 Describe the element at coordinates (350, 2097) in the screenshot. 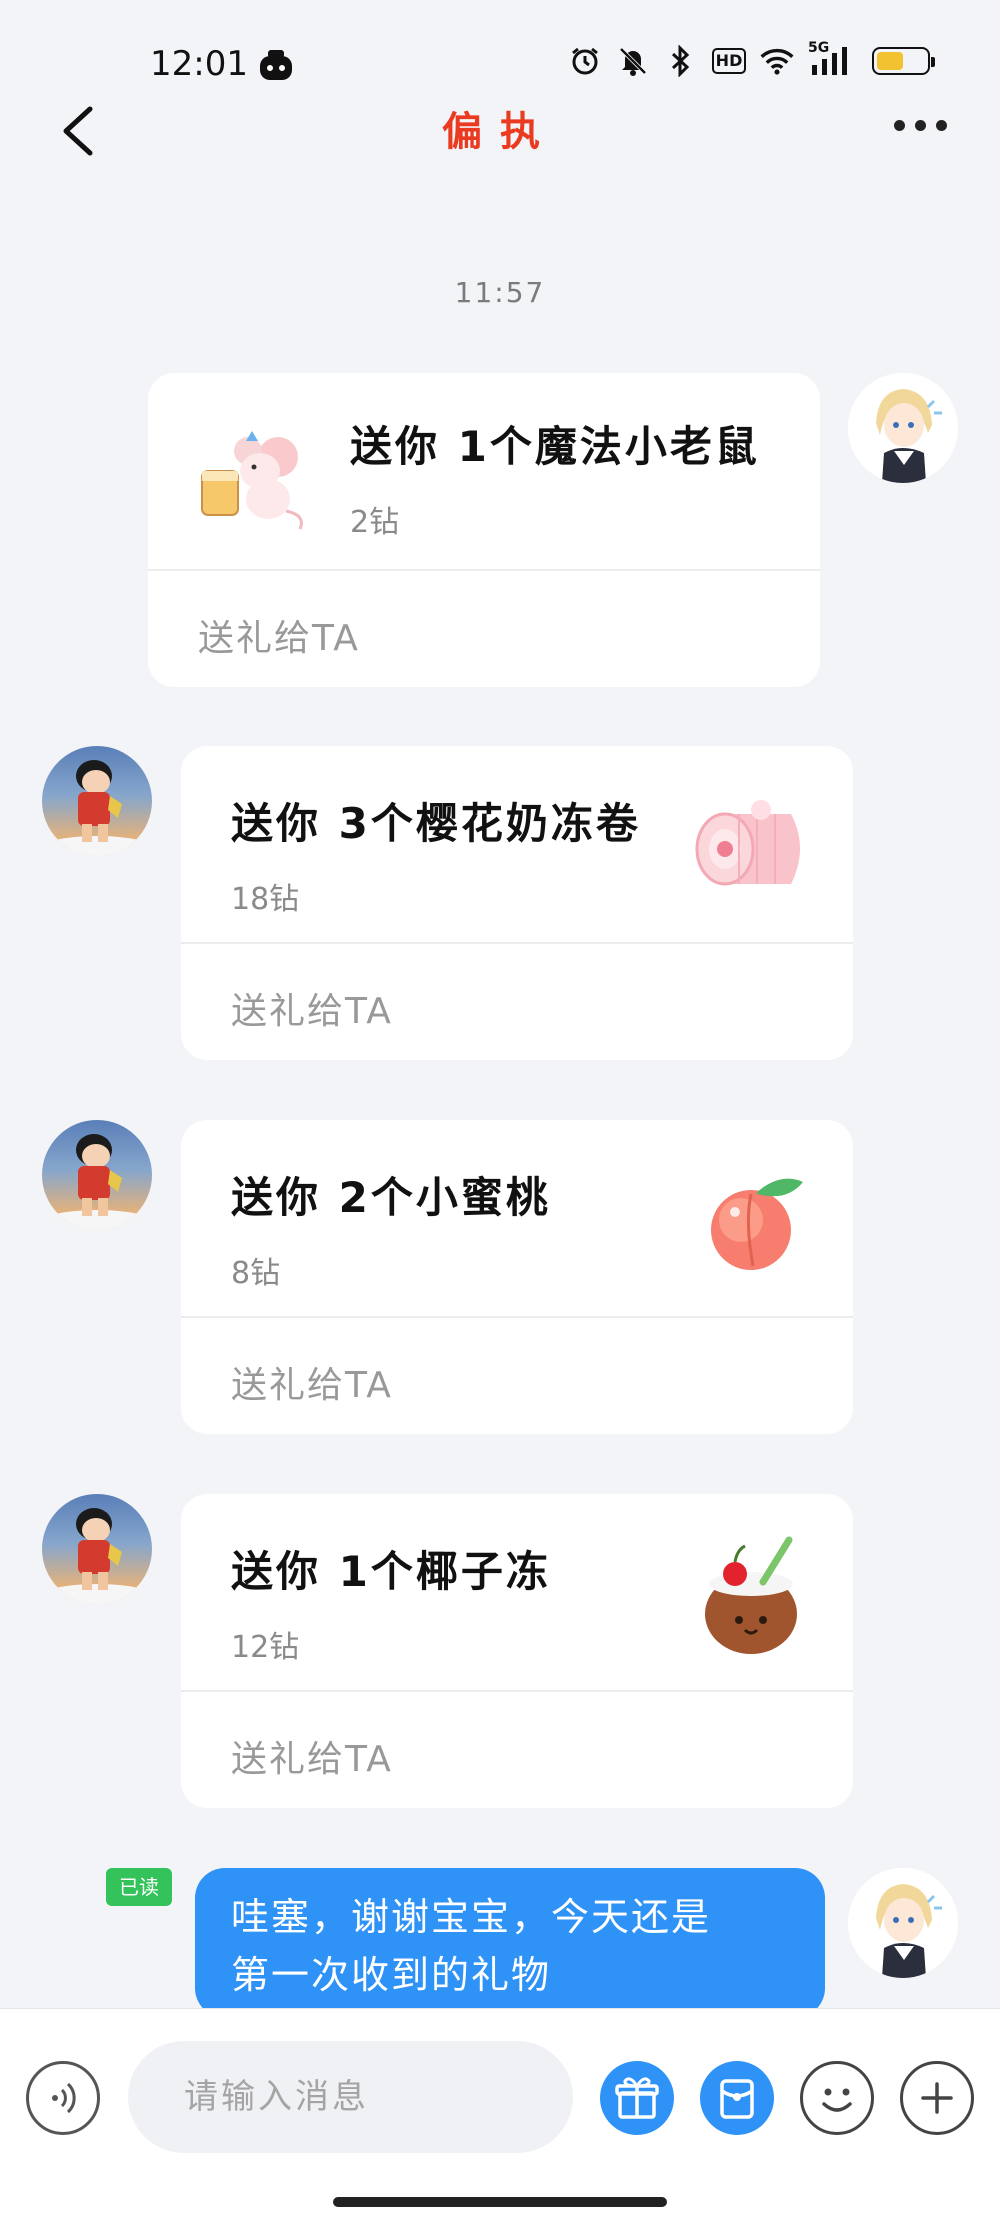

I see `message-input` at that location.